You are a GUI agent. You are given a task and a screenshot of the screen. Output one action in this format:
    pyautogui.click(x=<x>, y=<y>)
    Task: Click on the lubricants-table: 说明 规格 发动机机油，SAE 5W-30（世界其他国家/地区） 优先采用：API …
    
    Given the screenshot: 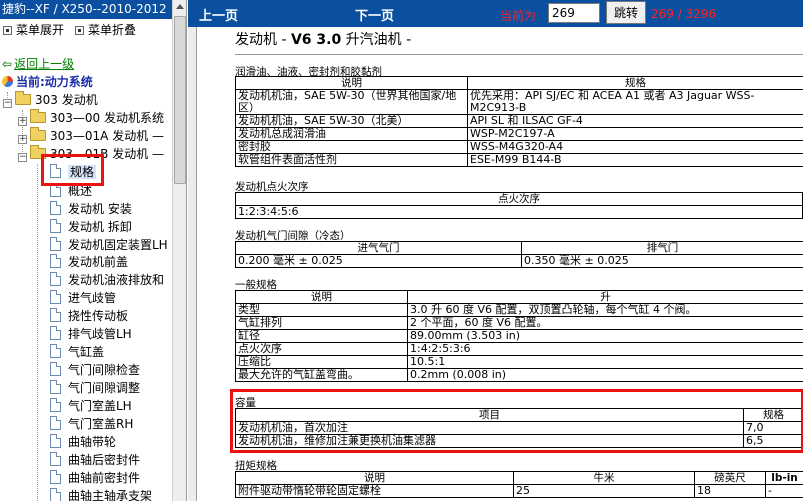 What is the action you would take?
    pyautogui.click(x=519, y=121)
    